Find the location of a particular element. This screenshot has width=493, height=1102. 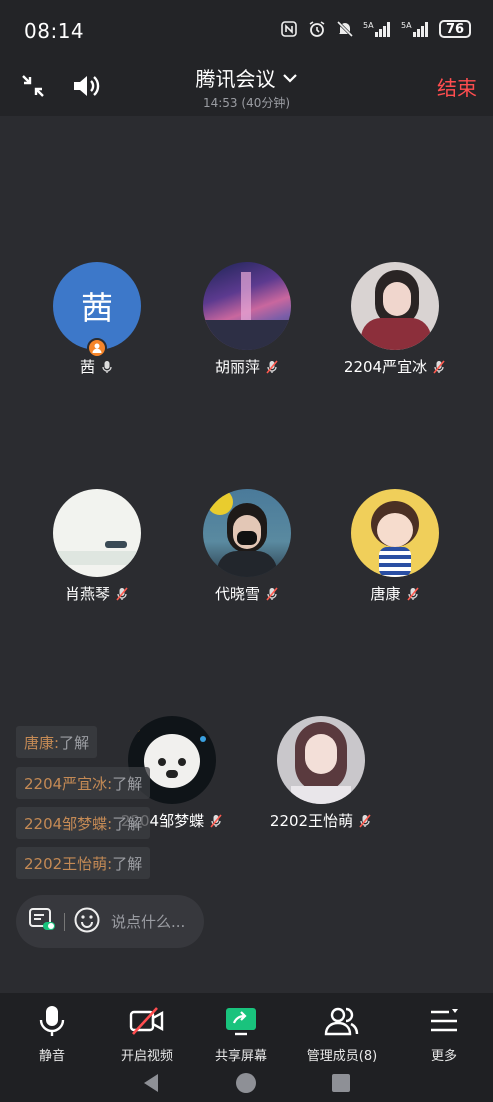

participant-name: 茜 is located at coordinates (87, 367).